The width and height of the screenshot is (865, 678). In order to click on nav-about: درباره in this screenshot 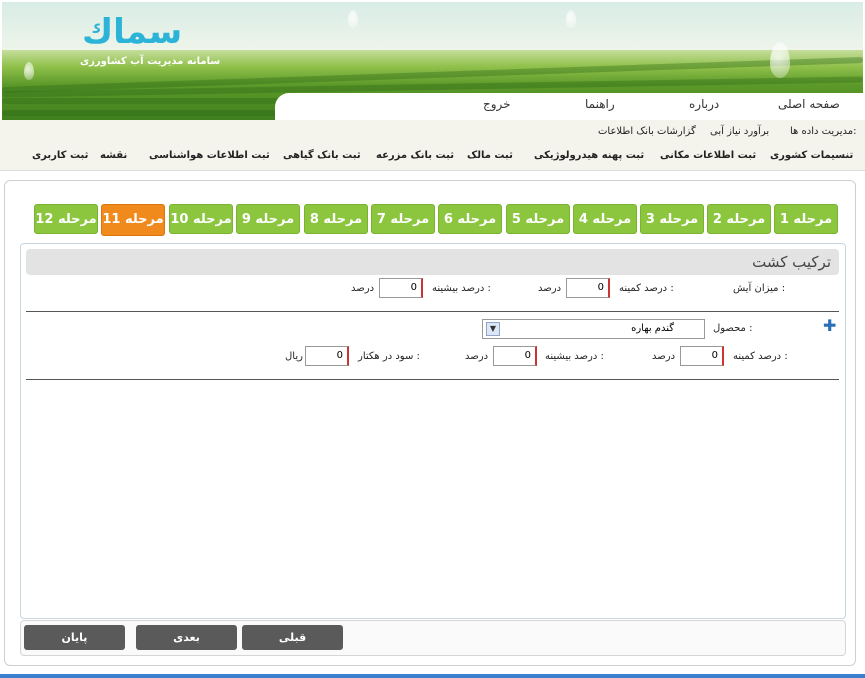, I will do `click(704, 104)`.